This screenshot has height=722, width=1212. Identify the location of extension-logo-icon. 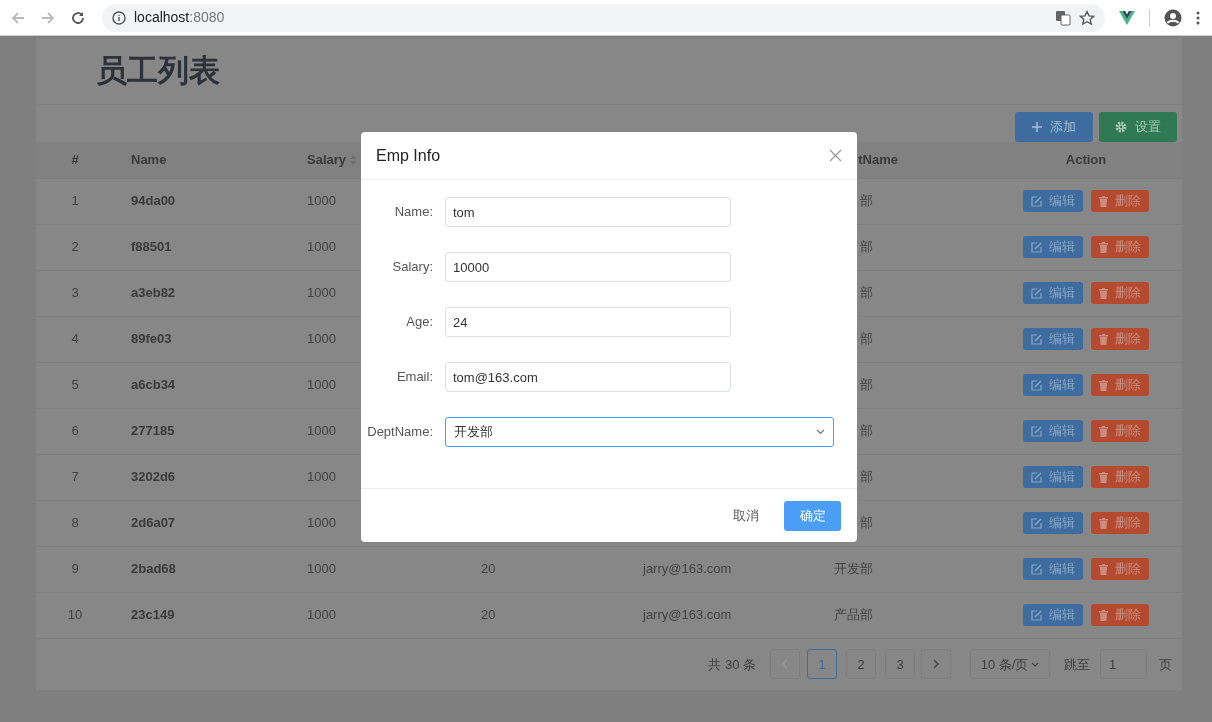
(1127, 17).